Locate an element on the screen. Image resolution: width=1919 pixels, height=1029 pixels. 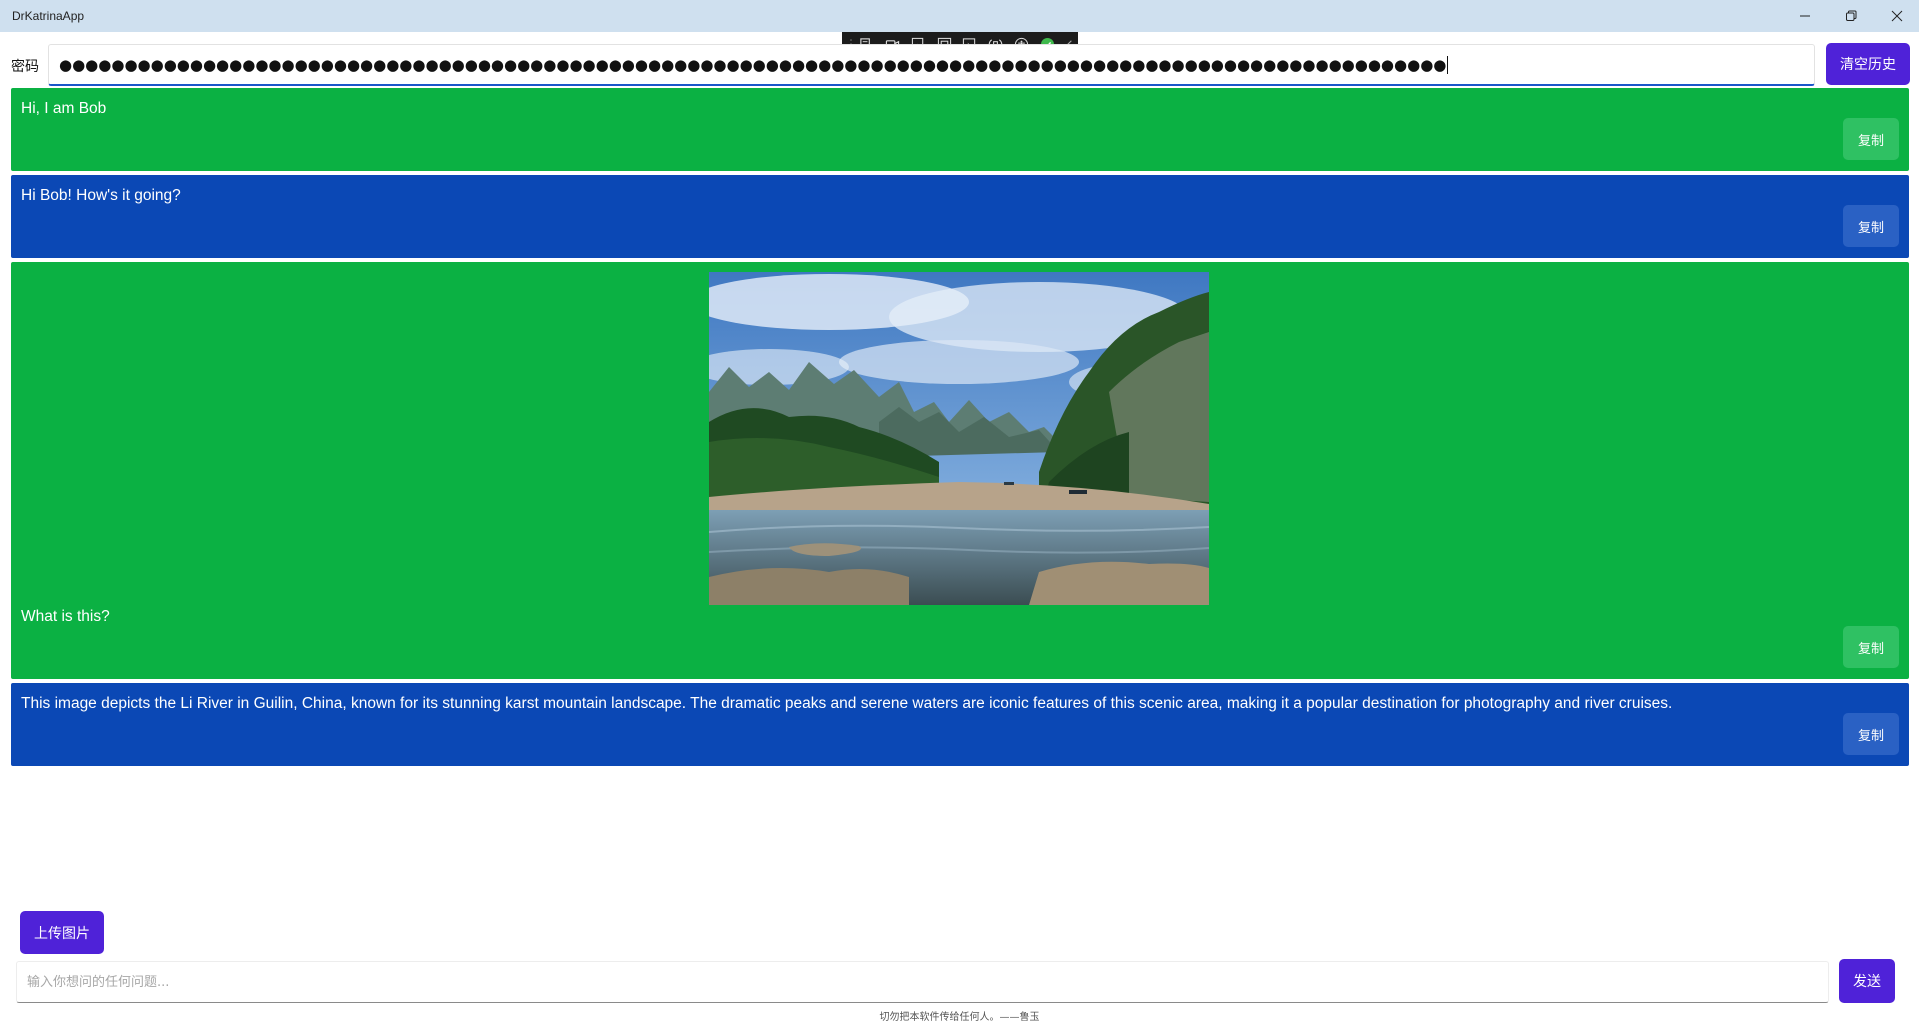
close-icon is located at coordinates (1897, 16).